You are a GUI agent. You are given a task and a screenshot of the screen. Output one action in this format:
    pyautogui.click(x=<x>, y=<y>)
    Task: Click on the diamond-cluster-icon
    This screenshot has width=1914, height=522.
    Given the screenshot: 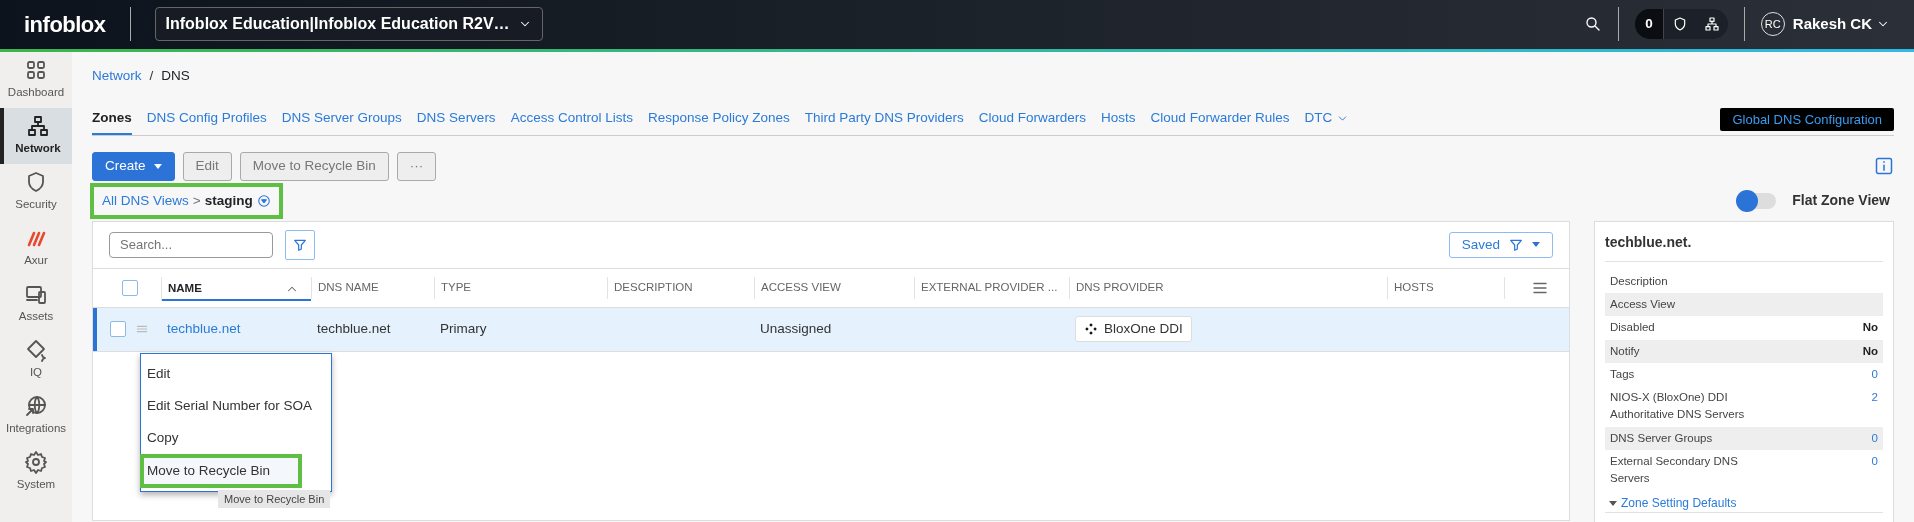 What is the action you would take?
    pyautogui.click(x=1091, y=329)
    